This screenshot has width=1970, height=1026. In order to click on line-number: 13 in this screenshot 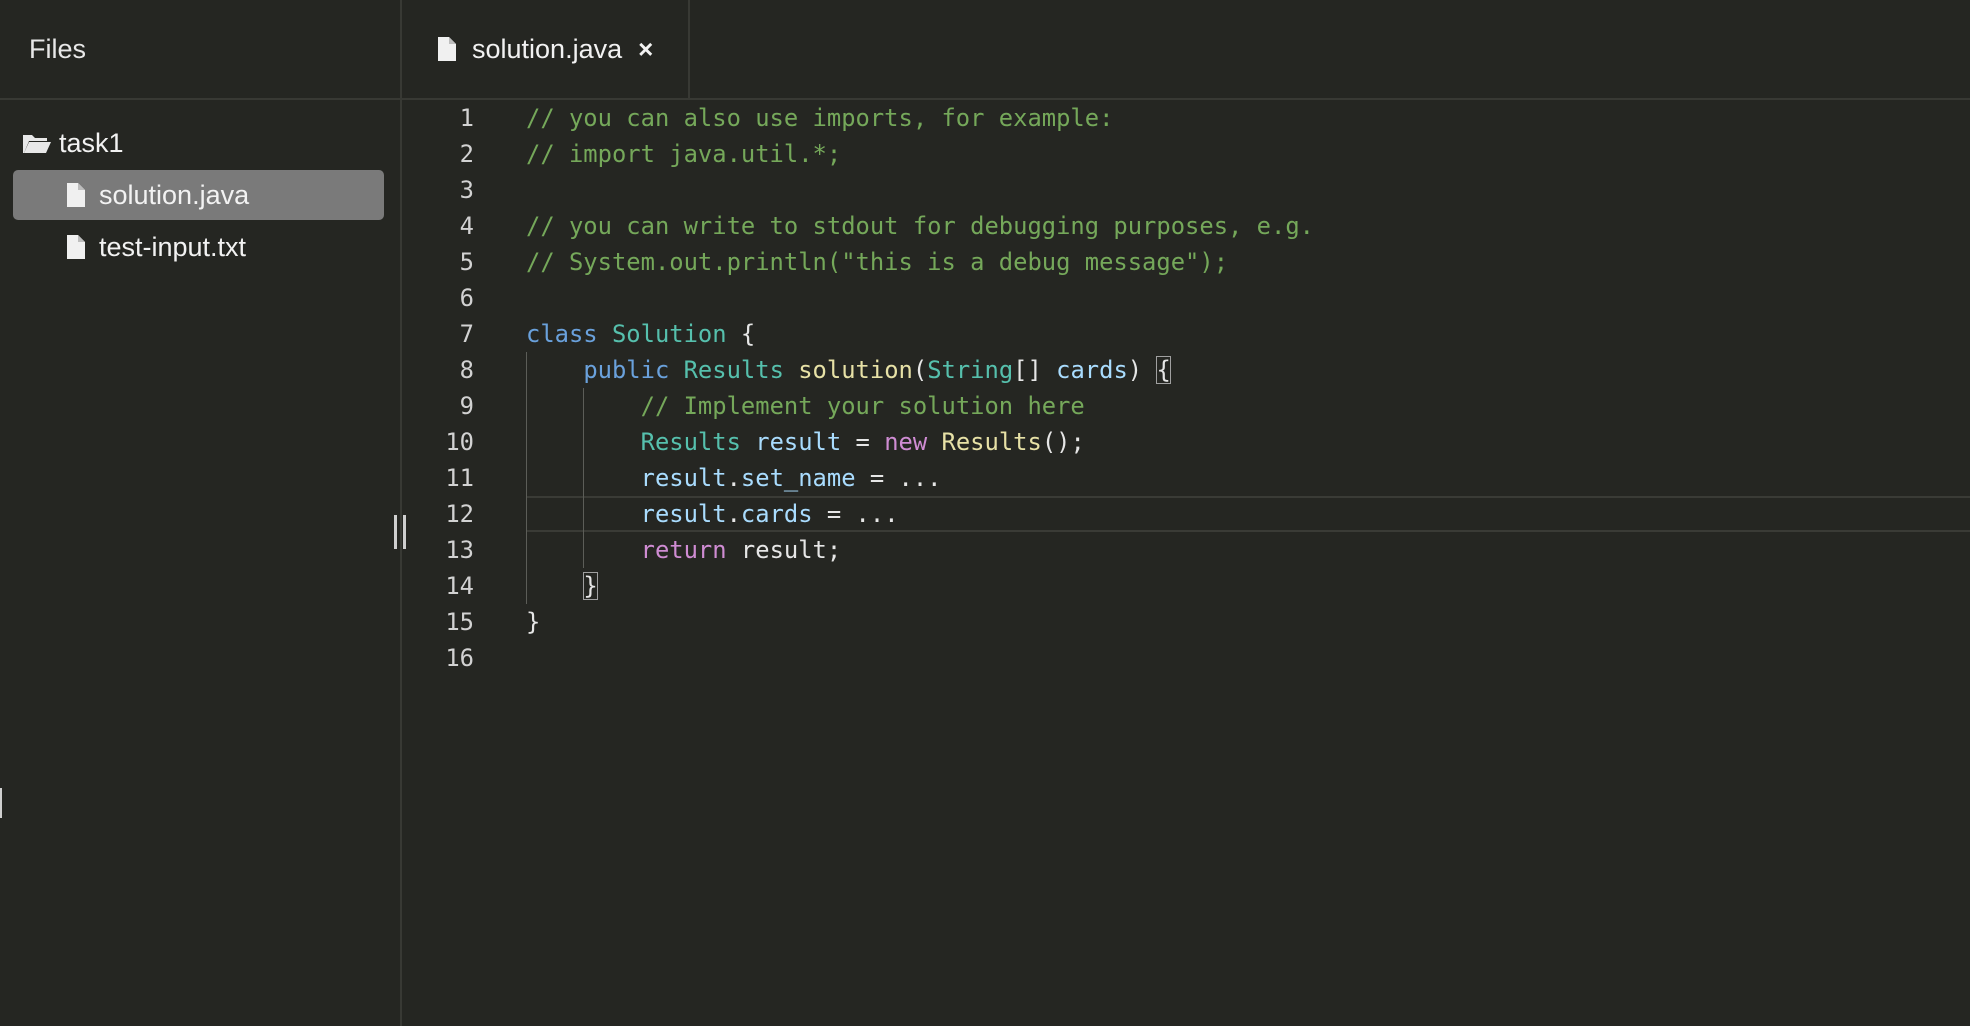, I will do `click(459, 550)`.